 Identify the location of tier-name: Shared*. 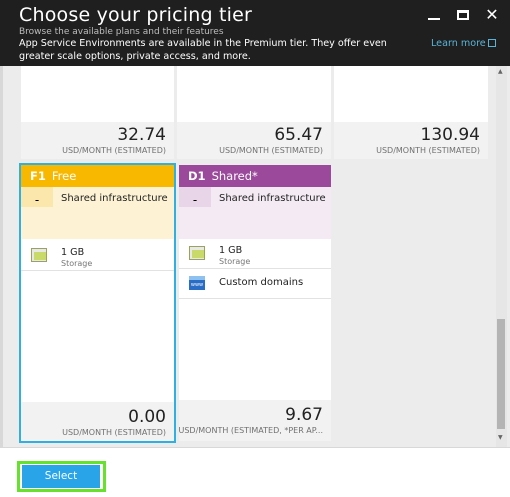
(234, 176).